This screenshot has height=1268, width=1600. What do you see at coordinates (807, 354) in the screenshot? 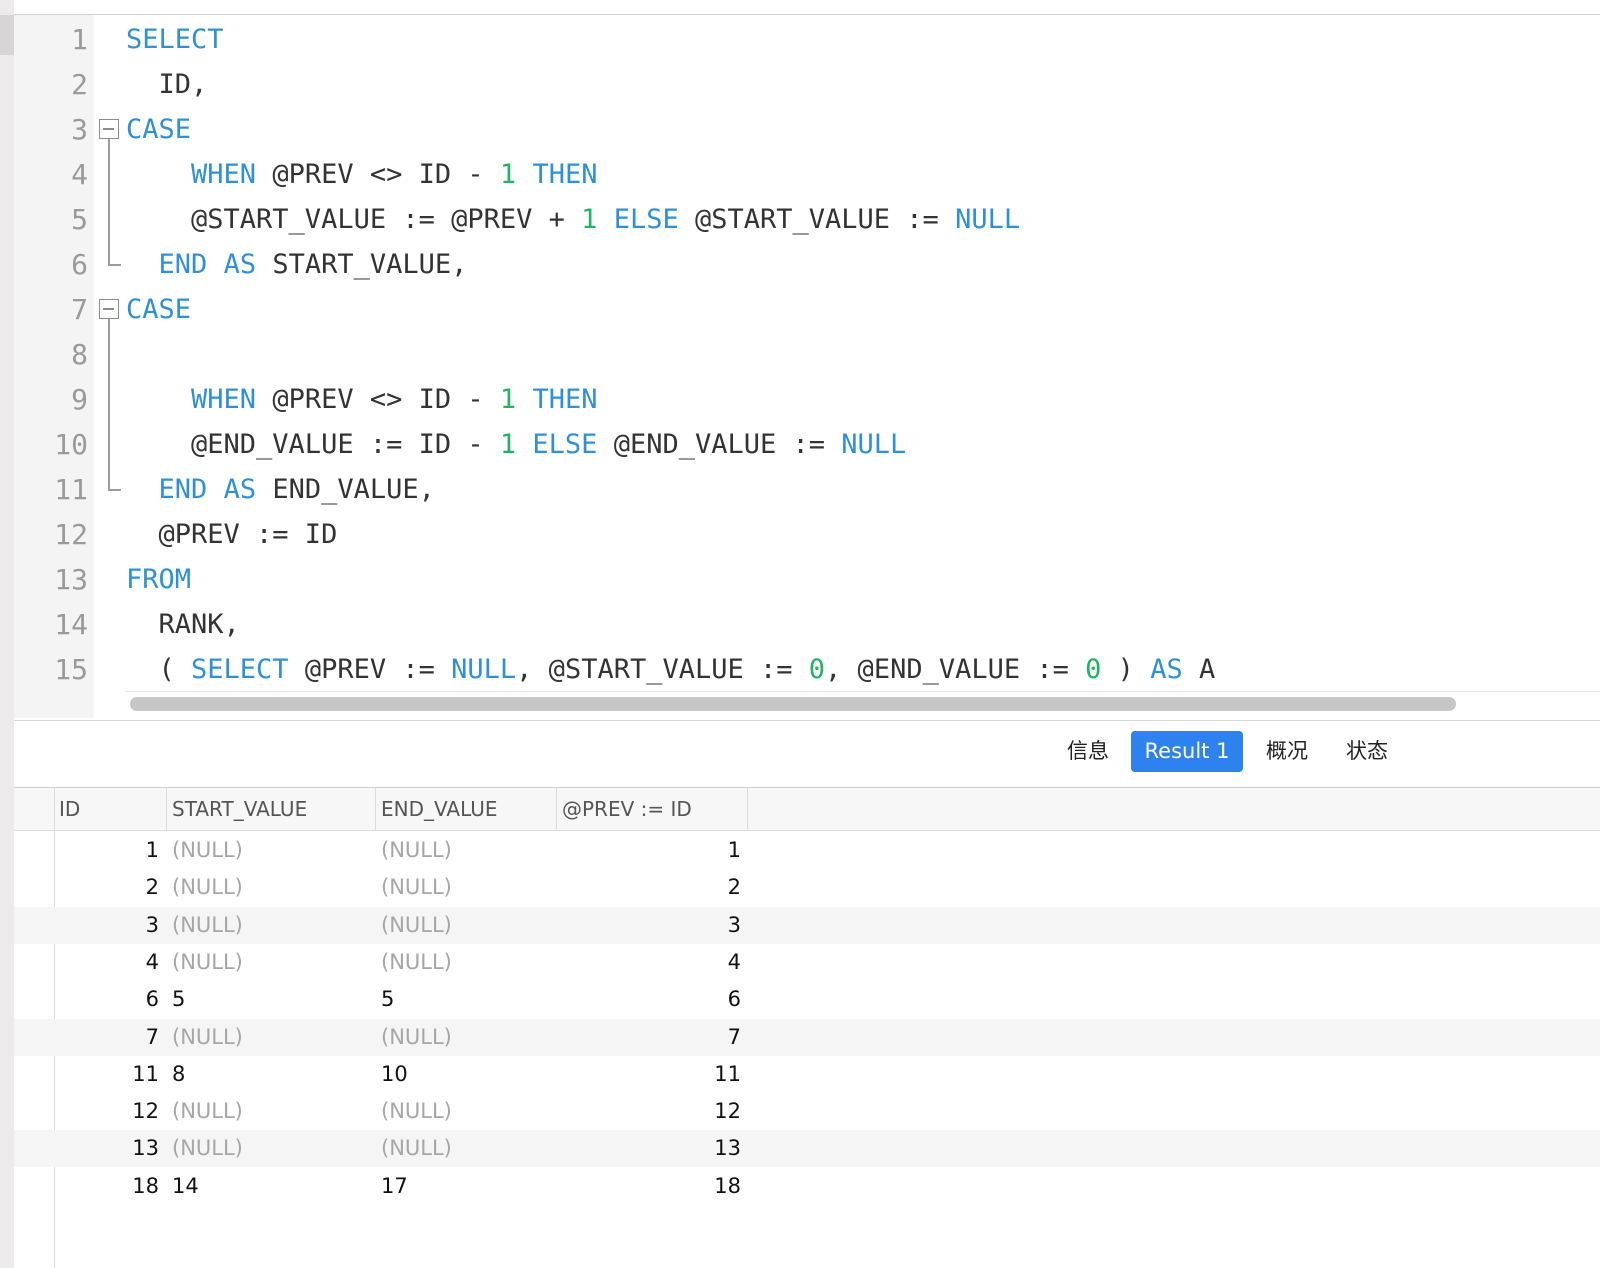
I see `code-line: 8` at bounding box center [807, 354].